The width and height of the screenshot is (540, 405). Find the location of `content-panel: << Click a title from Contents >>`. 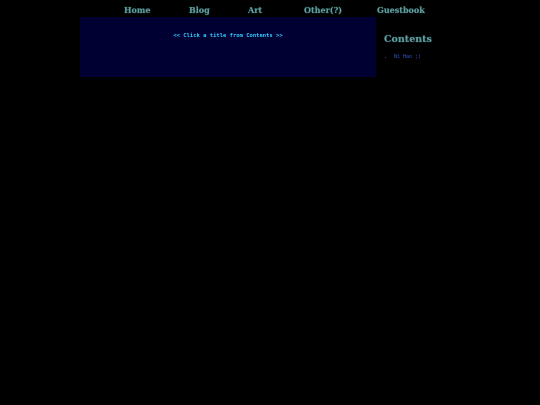

content-panel: << Click a title from Contents >> is located at coordinates (228, 47).